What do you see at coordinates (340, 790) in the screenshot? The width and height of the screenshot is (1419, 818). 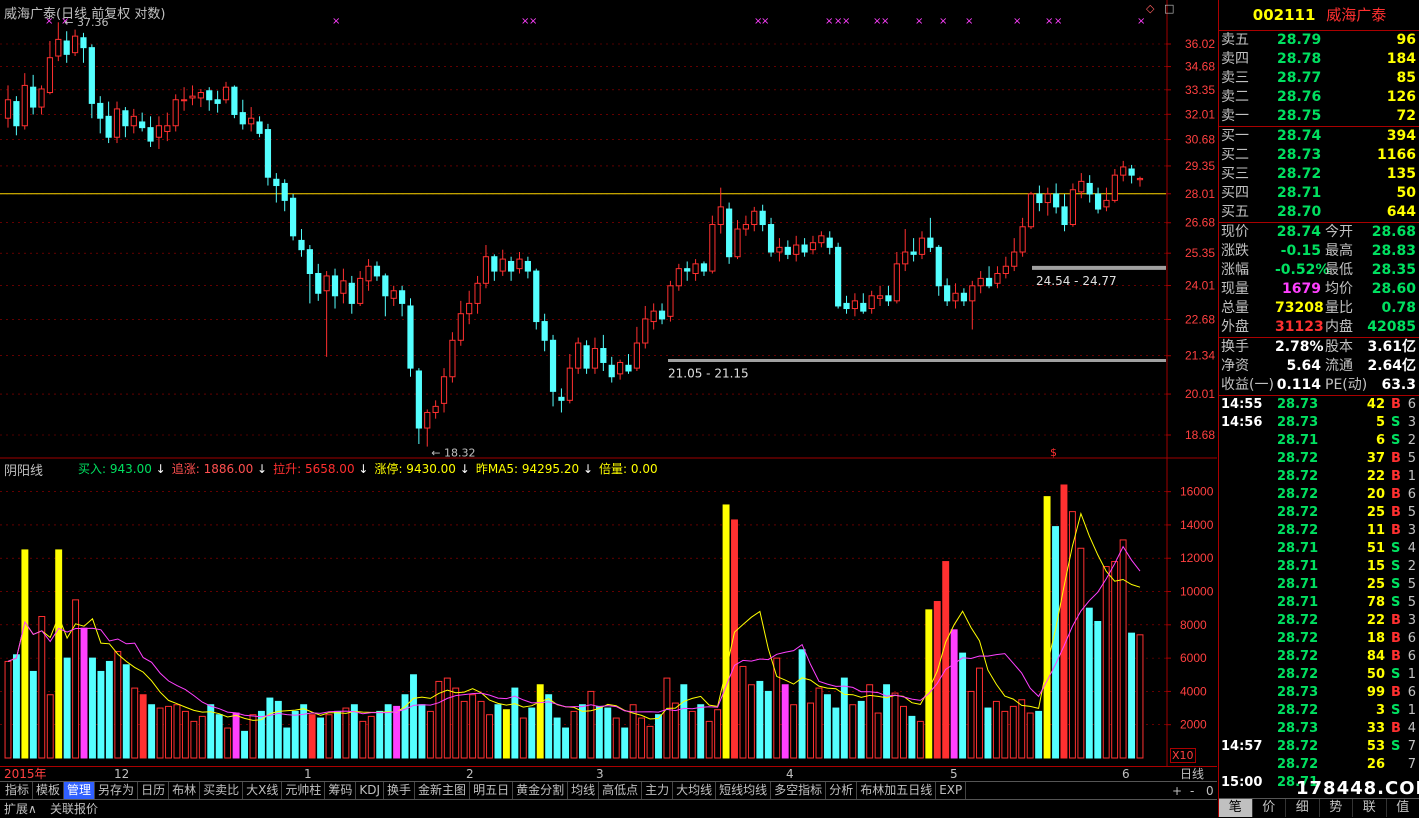 I see `tab-9: 筹码` at bounding box center [340, 790].